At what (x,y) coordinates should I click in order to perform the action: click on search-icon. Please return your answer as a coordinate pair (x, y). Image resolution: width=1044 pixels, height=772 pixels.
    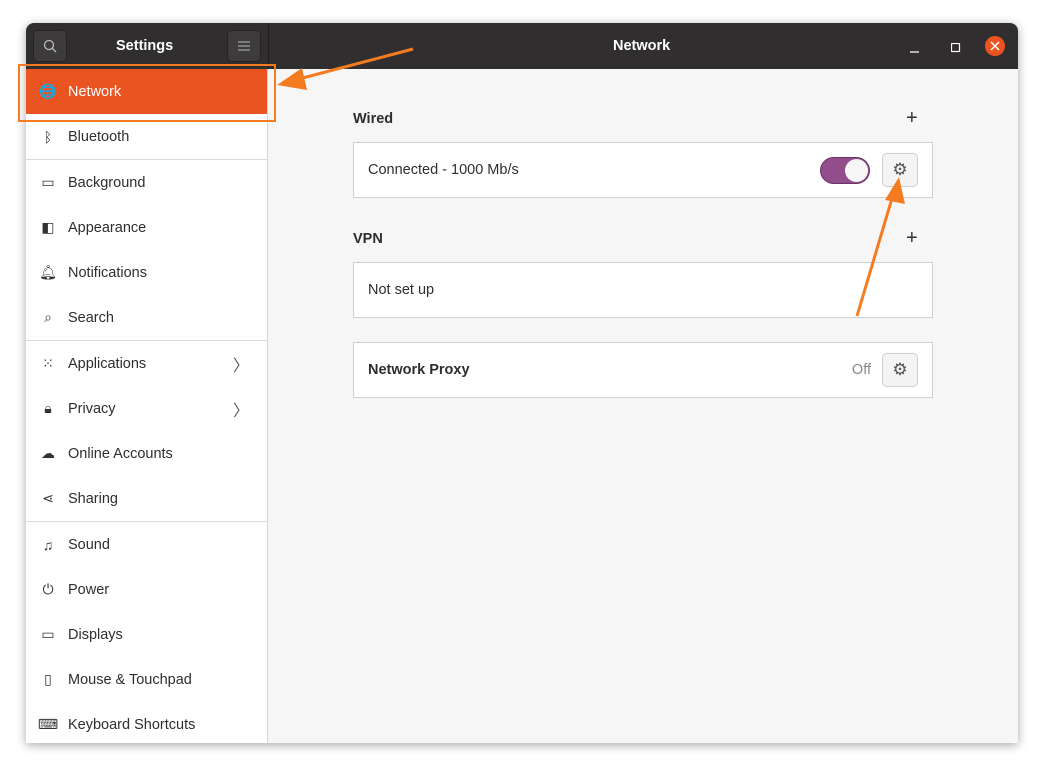
    Looking at the image, I should click on (50, 46).